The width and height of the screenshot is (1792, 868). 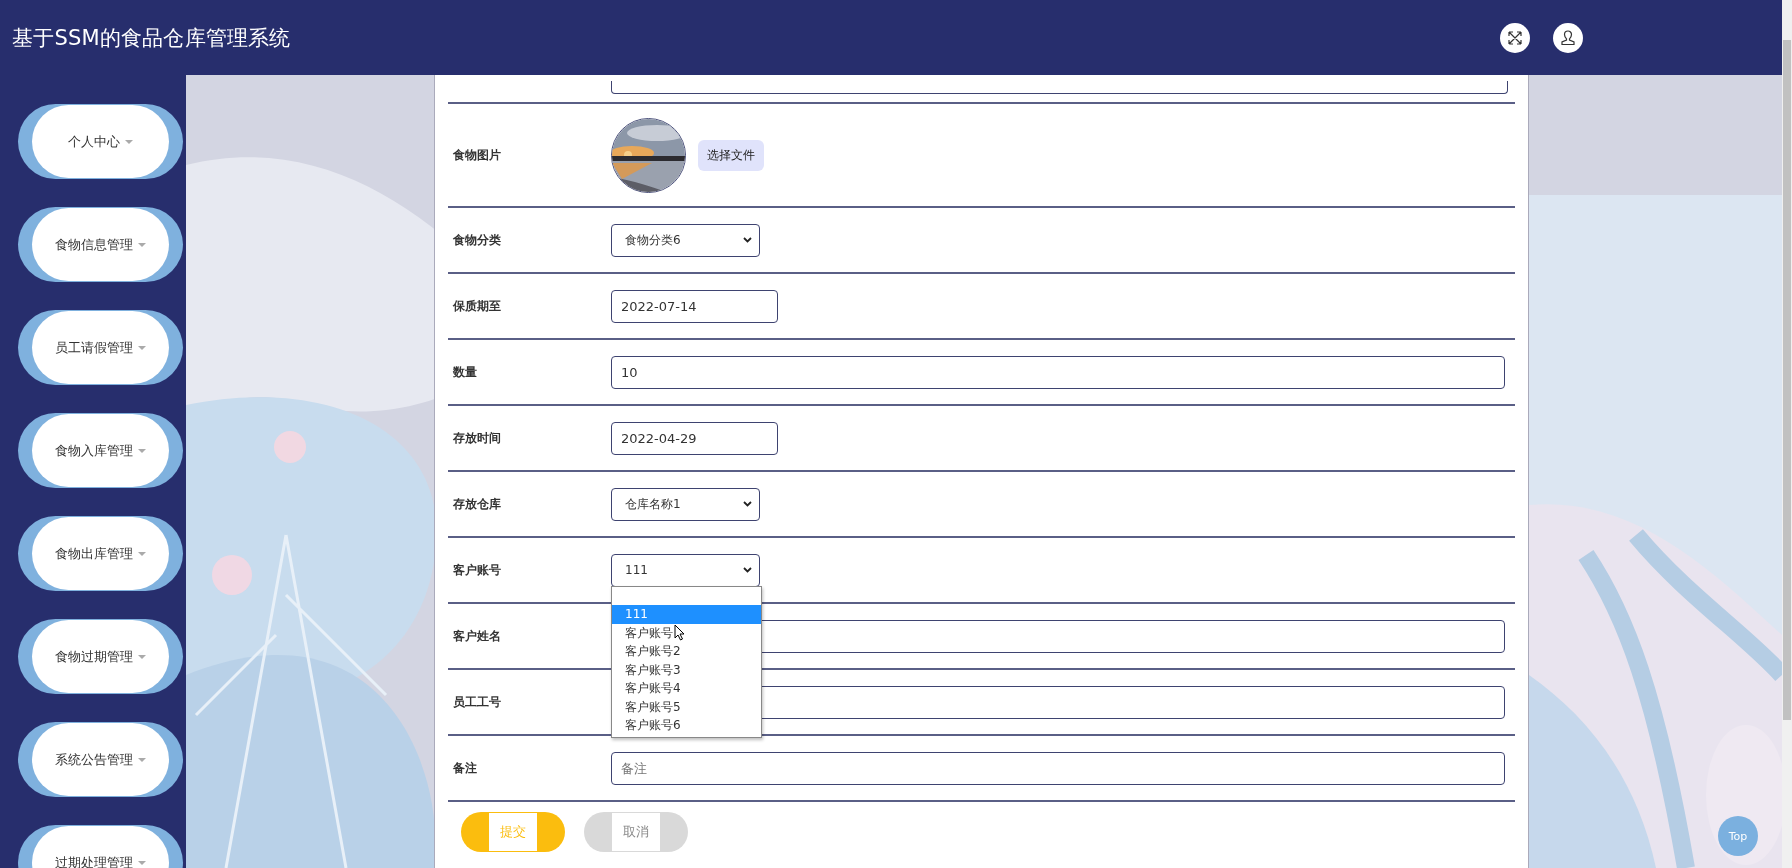 I want to click on sidebar-menu-item: 员工请假管理, so click(x=100, y=347).